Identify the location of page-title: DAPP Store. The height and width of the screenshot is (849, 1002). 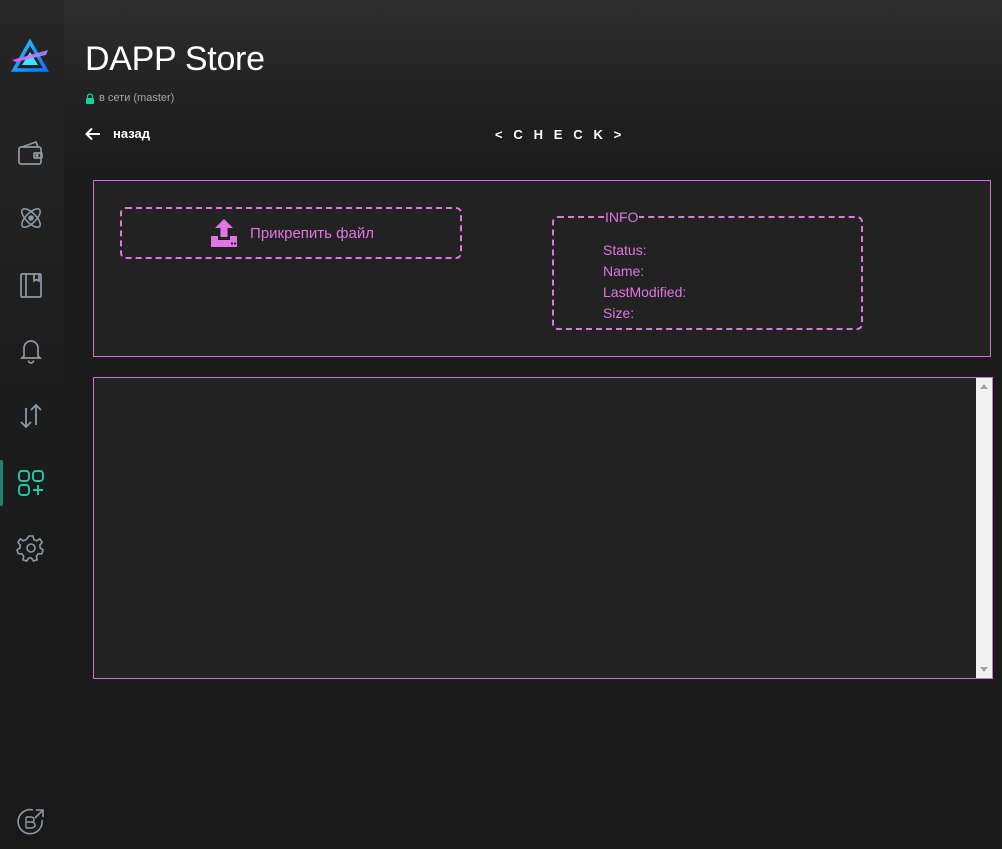
(175, 59).